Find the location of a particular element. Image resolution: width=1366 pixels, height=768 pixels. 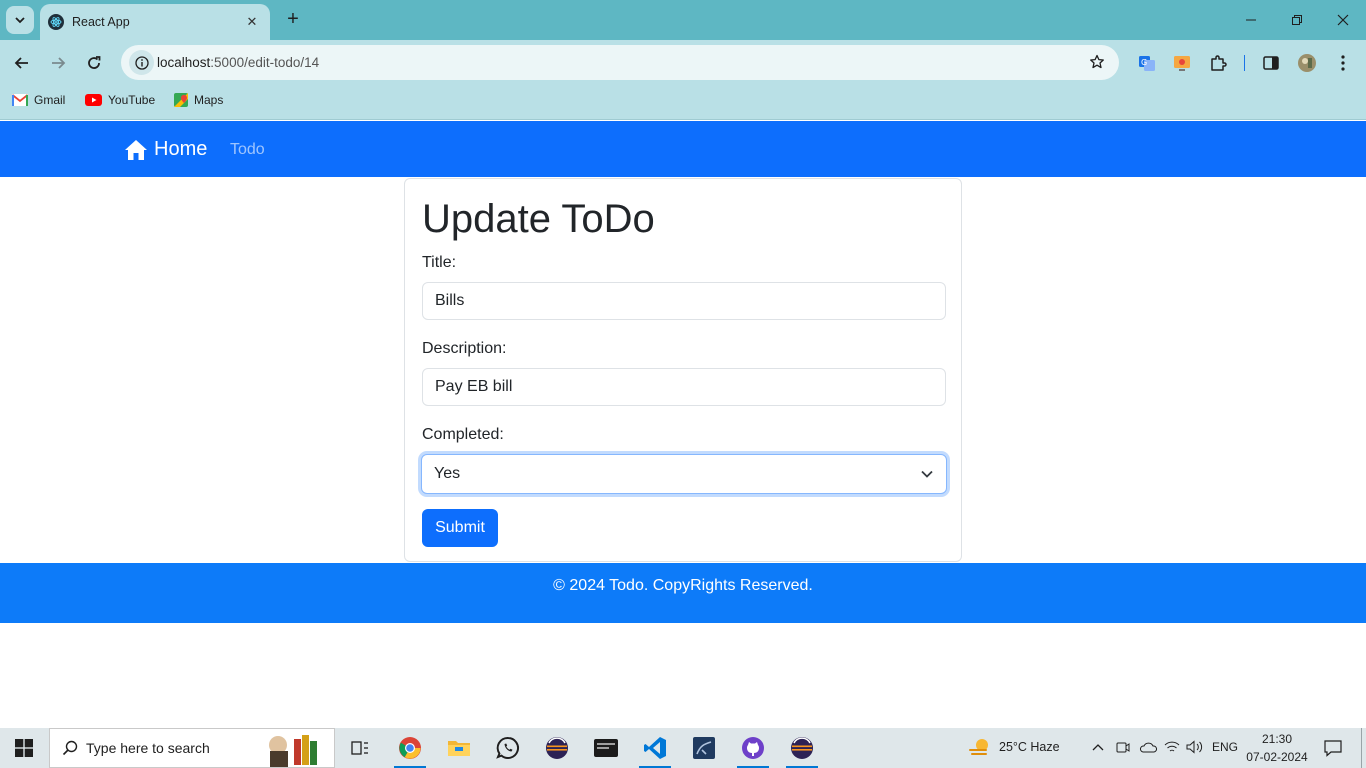

nav-link-todo: Todo is located at coordinates (247, 150).